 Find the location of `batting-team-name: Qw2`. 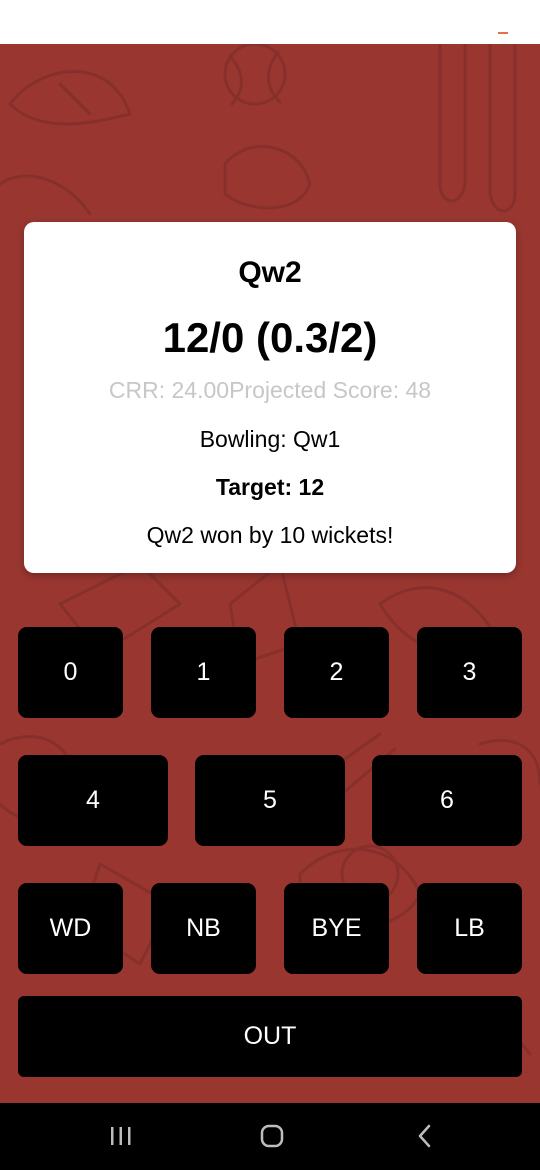

batting-team-name: Qw2 is located at coordinates (270, 272).